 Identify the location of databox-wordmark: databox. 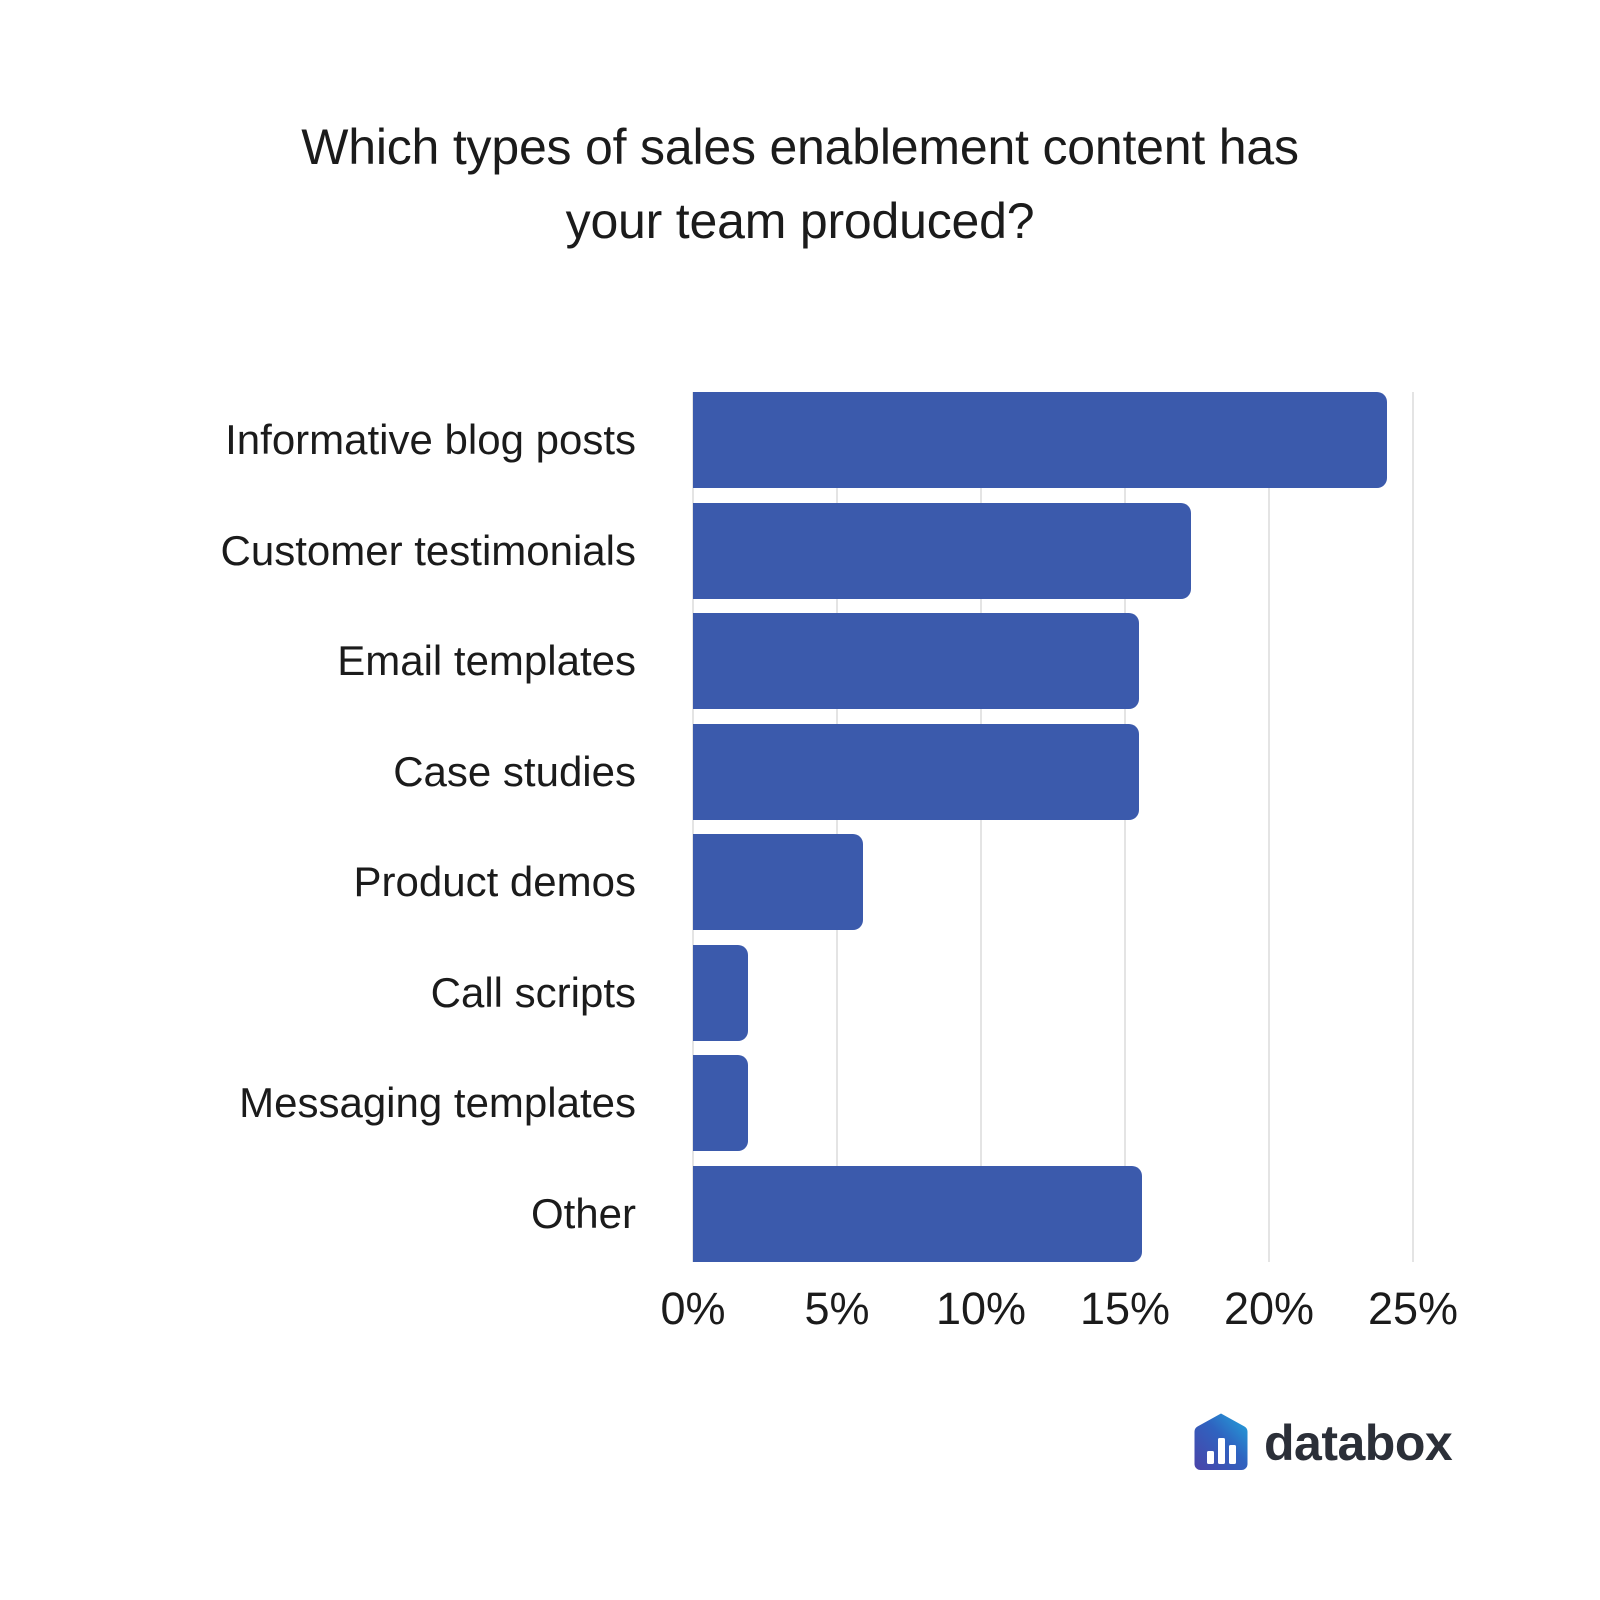
(1358, 1443).